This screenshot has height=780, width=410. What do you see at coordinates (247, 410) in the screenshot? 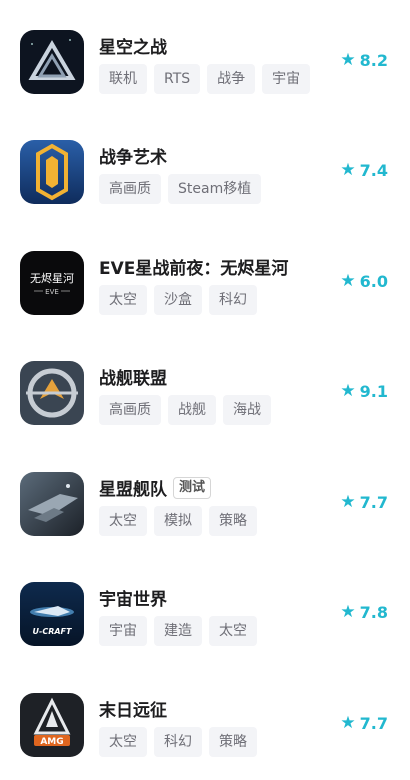
I see `tag: 海战` at bounding box center [247, 410].